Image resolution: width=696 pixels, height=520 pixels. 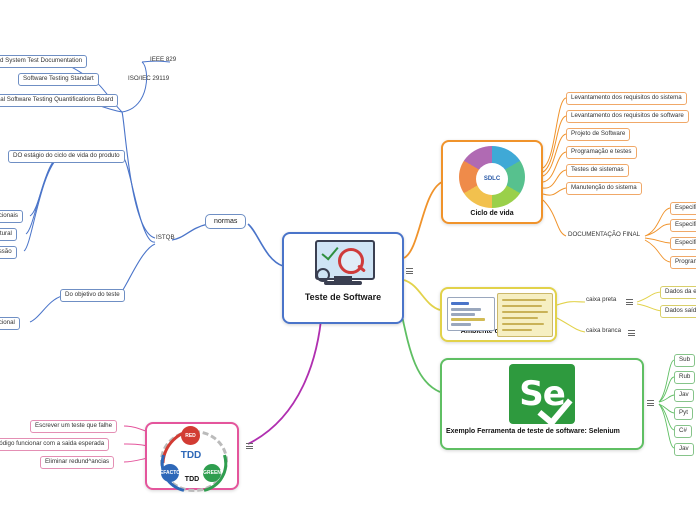 What do you see at coordinates (343, 297) in the screenshot?
I see `central-title: Teste de Software` at bounding box center [343, 297].